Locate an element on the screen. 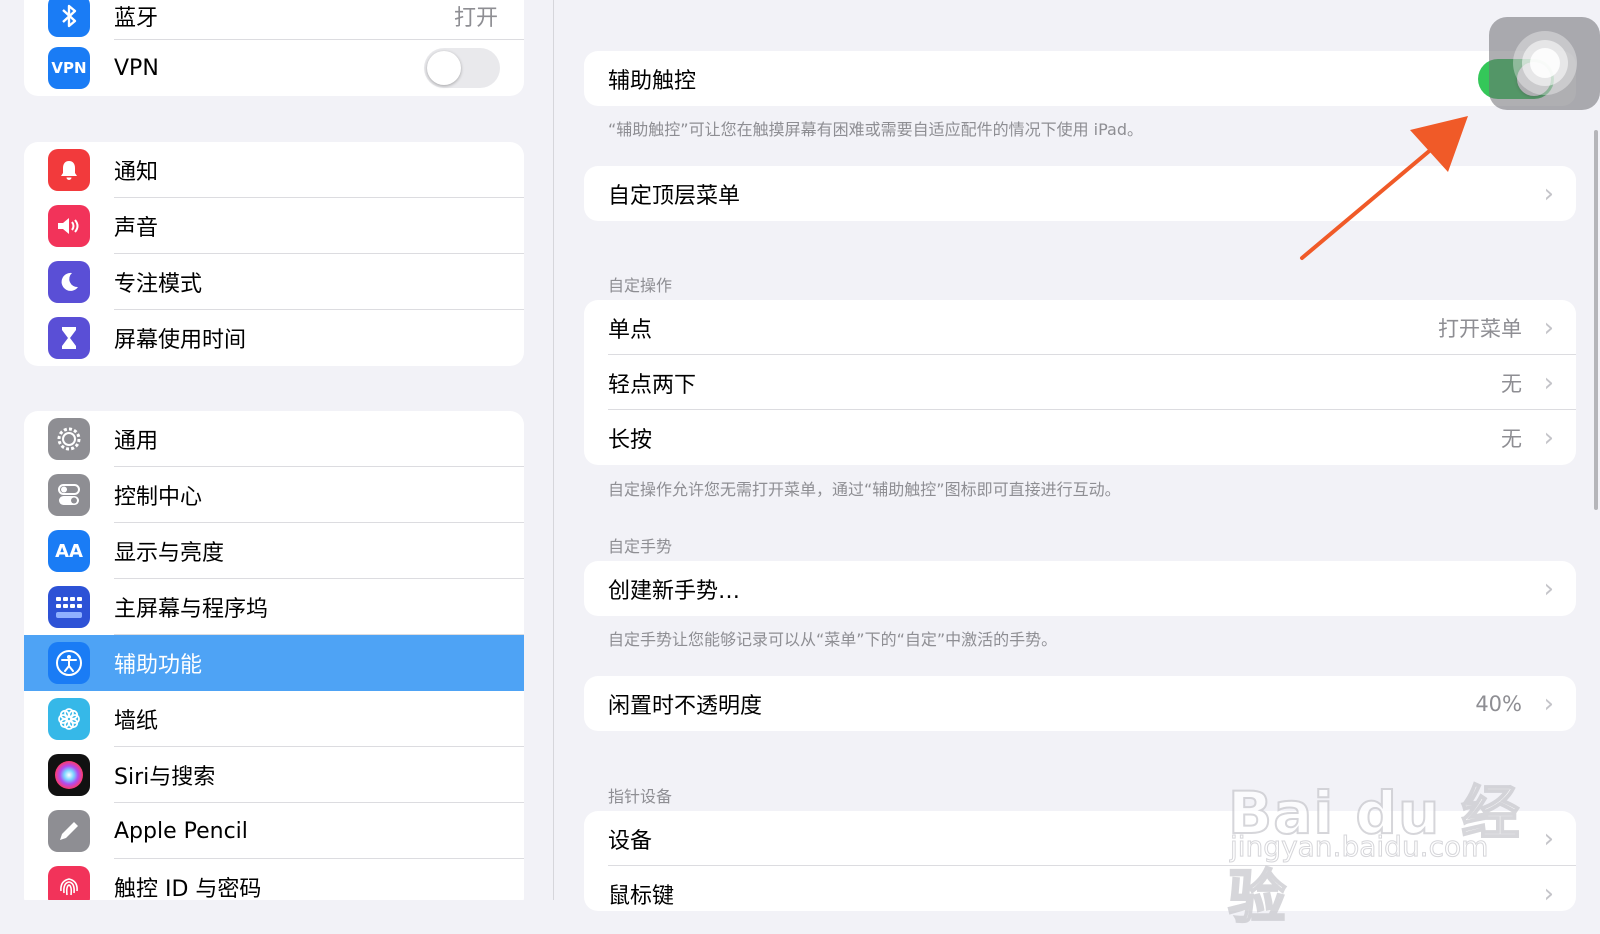 This screenshot has width=1600, height=934. sidebar-item-label: 通知 is located at coordinates (136, 172).